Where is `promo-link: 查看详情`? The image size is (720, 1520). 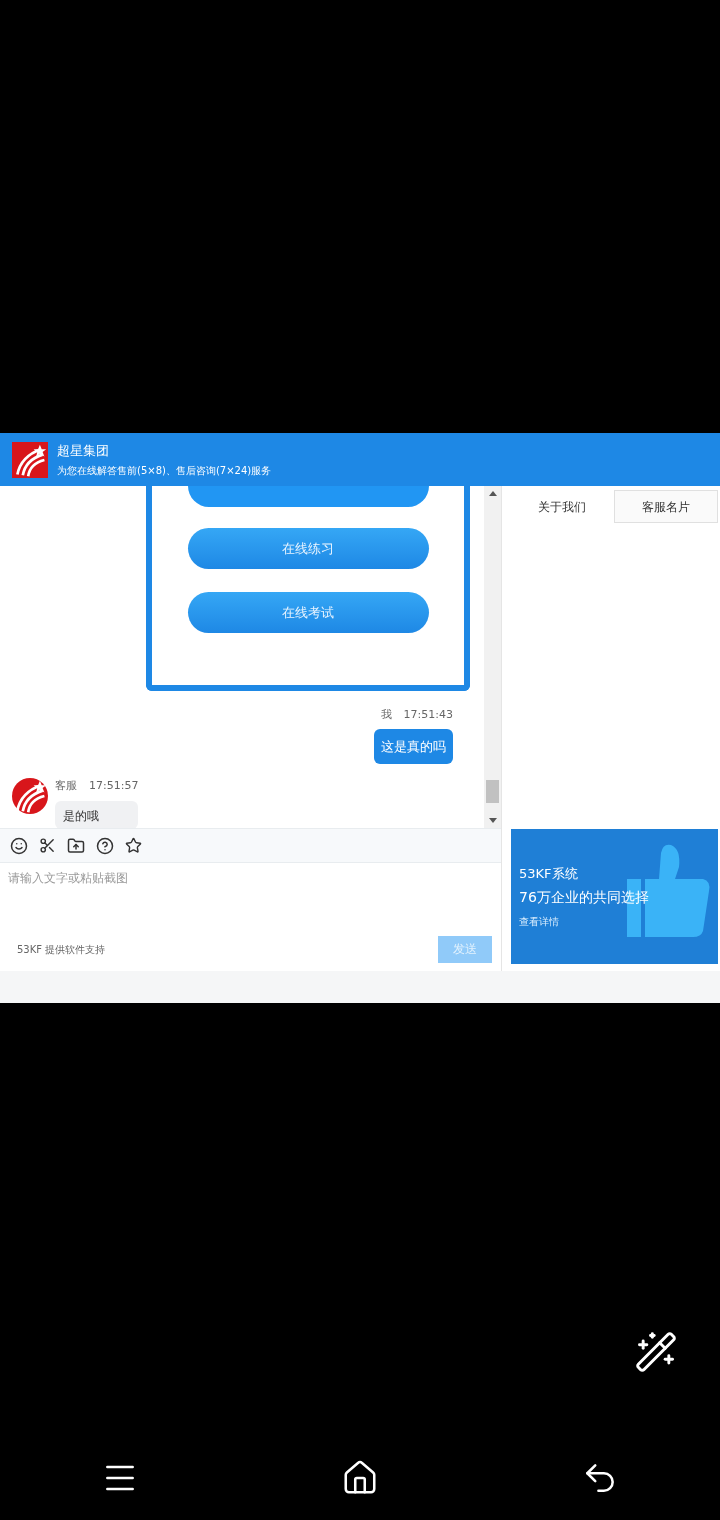 promo-link: 查看详情 is located at coordinates (584, 922).